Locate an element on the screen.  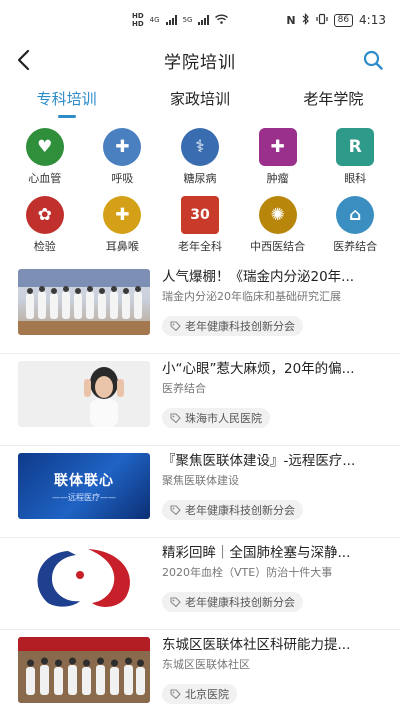
category-elderly-care: ⌂ 医养结合 is located at coordinates (355, 225).